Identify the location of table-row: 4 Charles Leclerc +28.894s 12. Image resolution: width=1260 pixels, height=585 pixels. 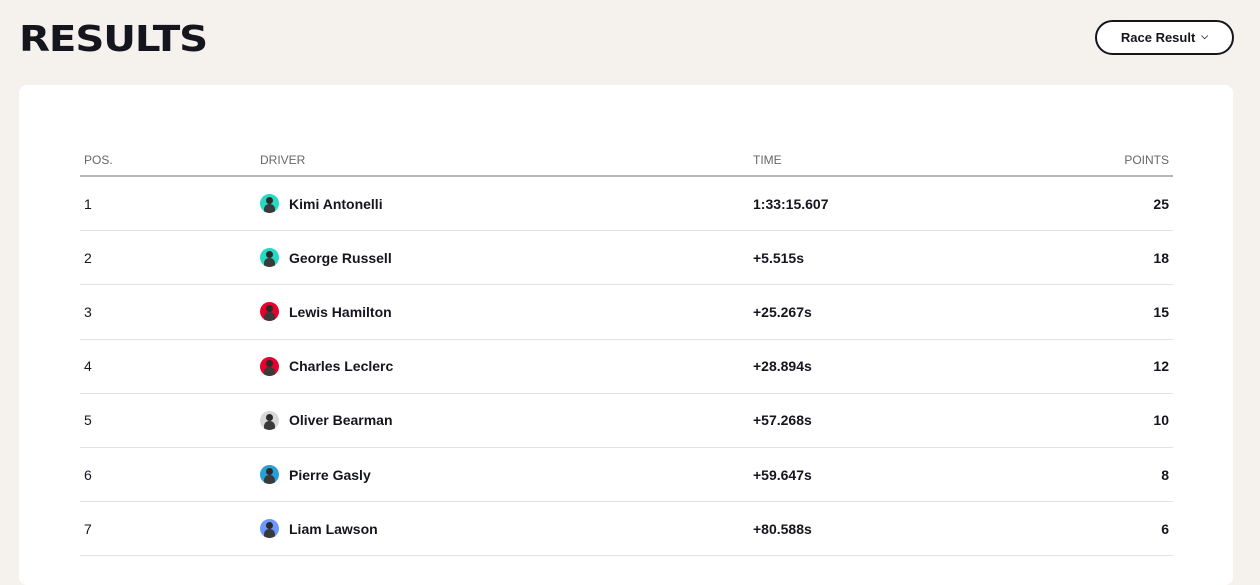
(626, 367).